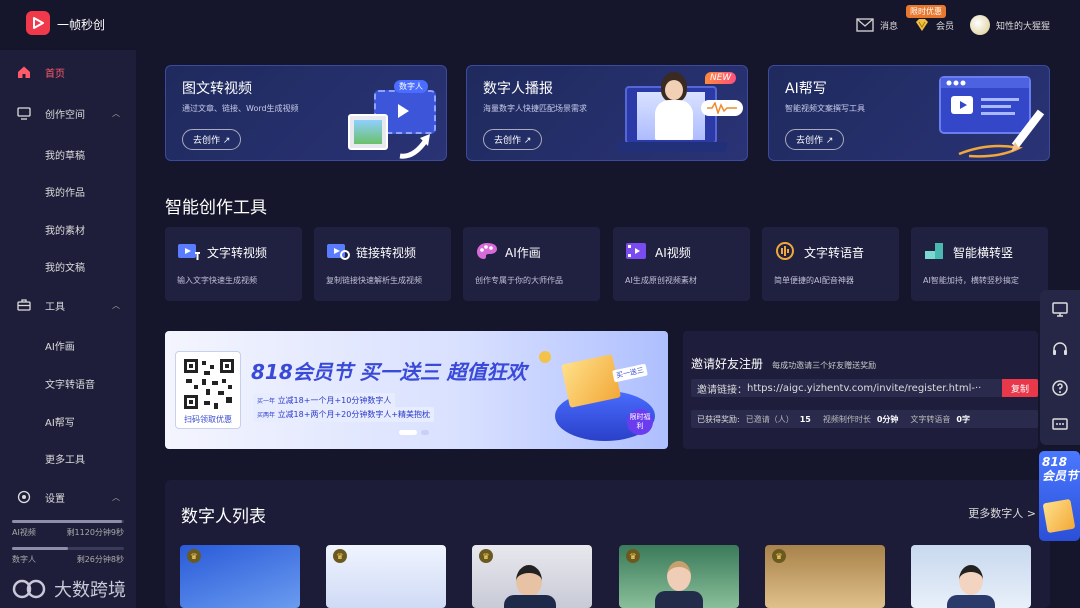  Describe the element at coordinates (925, 11) in the screenshot. I see `promo-badge: 限时优惠` at that location.